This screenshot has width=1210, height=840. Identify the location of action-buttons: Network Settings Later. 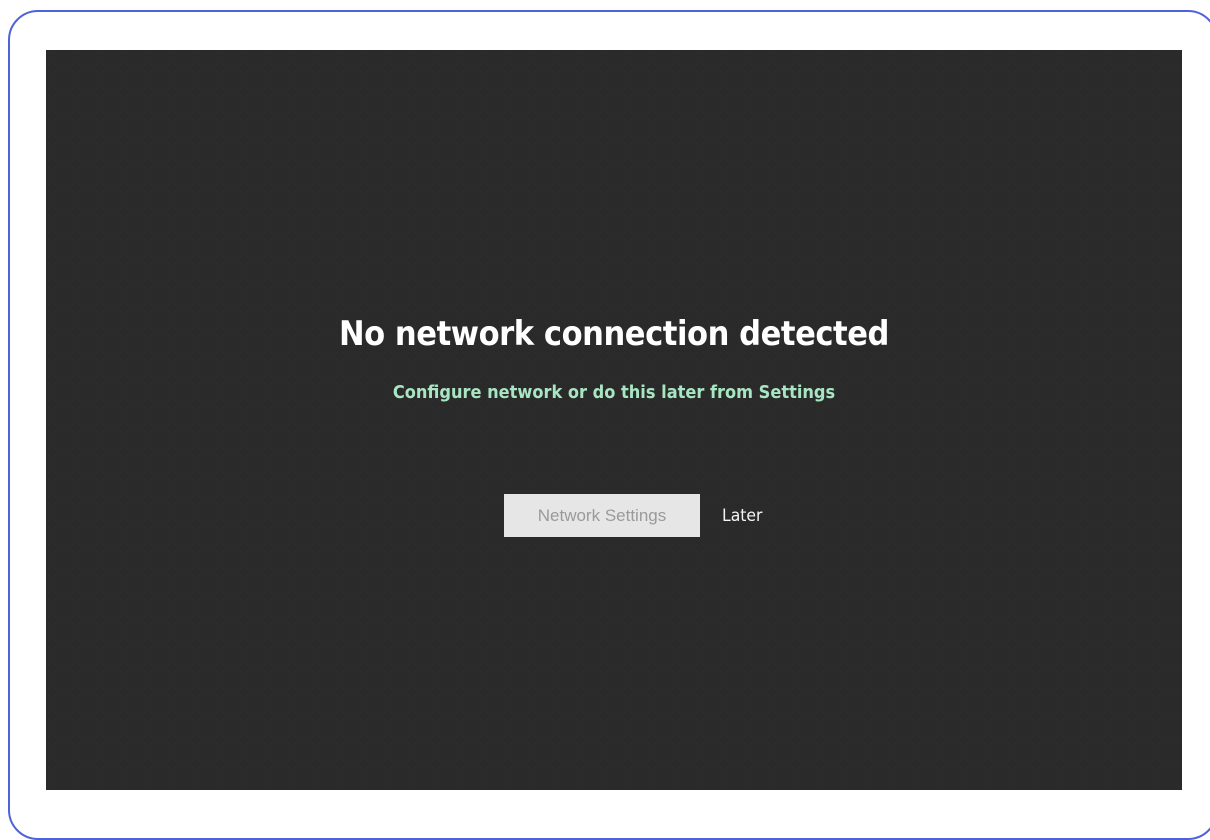
(635, 515).